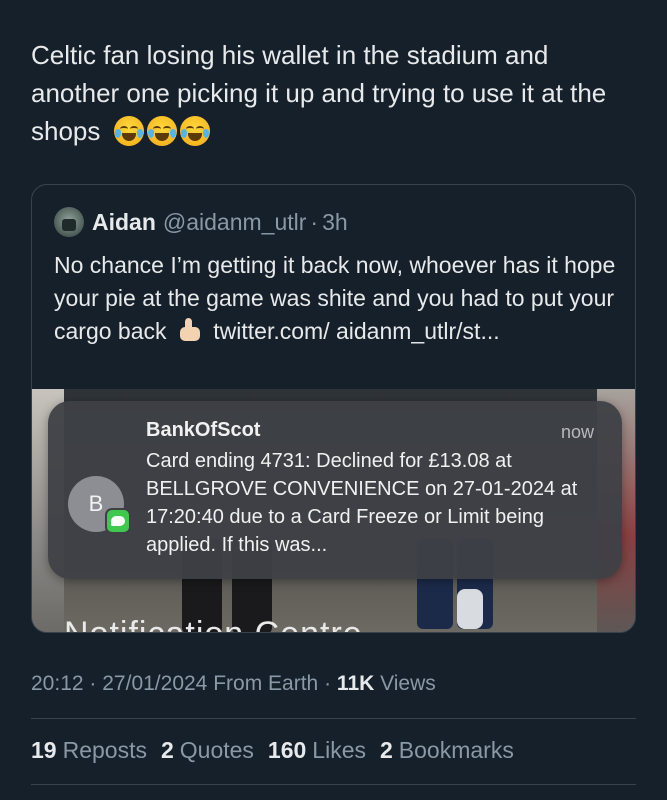 The image size is (667, 800). Describe the element at coordinates (118, 521) in the screenshot. I see `messages-app-icon` at that location.